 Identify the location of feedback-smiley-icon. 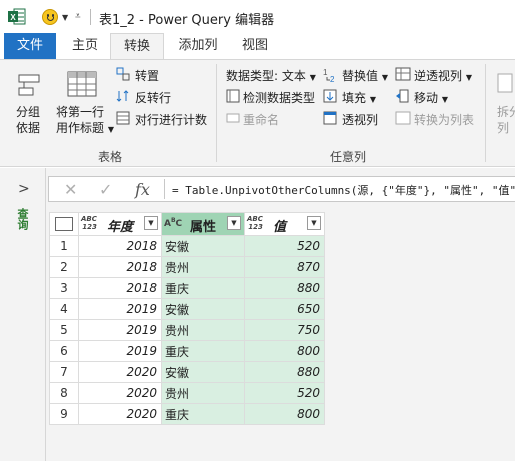
(50, 17).